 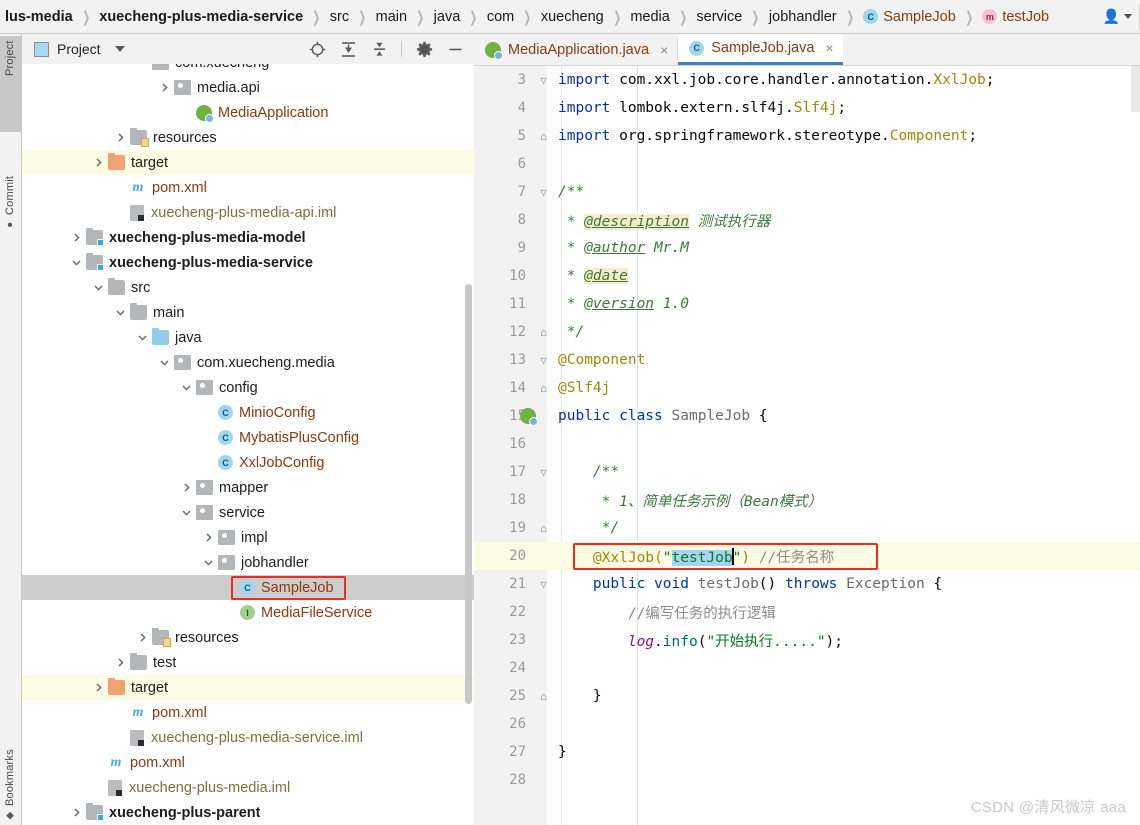 What do you see at coordinates (248, 662) in the screenshot?
I see `tree-node-test: test` at bounding box center [248, 662].